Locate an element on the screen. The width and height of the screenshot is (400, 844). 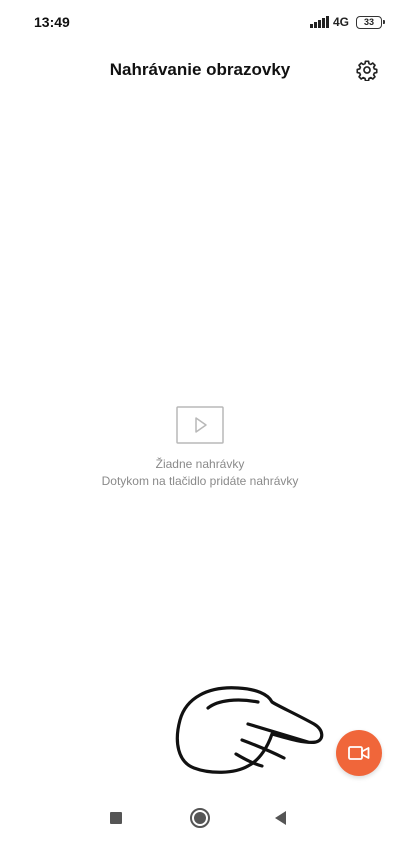
network-type-label: 4G is located at coordinates (340, 22).